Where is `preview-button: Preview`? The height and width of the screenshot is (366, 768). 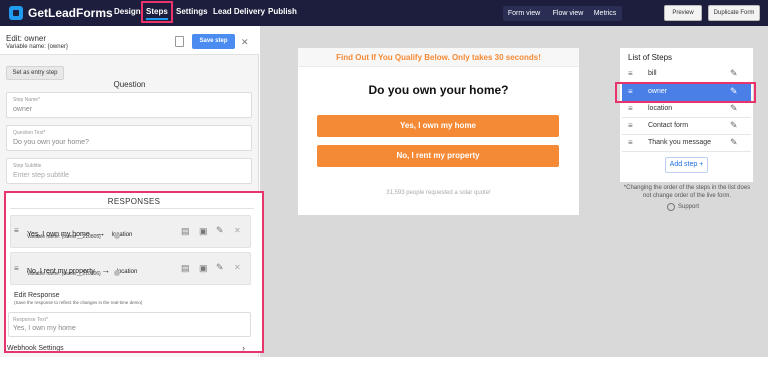
preview-button: Preview is located at coordinates (683, 13).